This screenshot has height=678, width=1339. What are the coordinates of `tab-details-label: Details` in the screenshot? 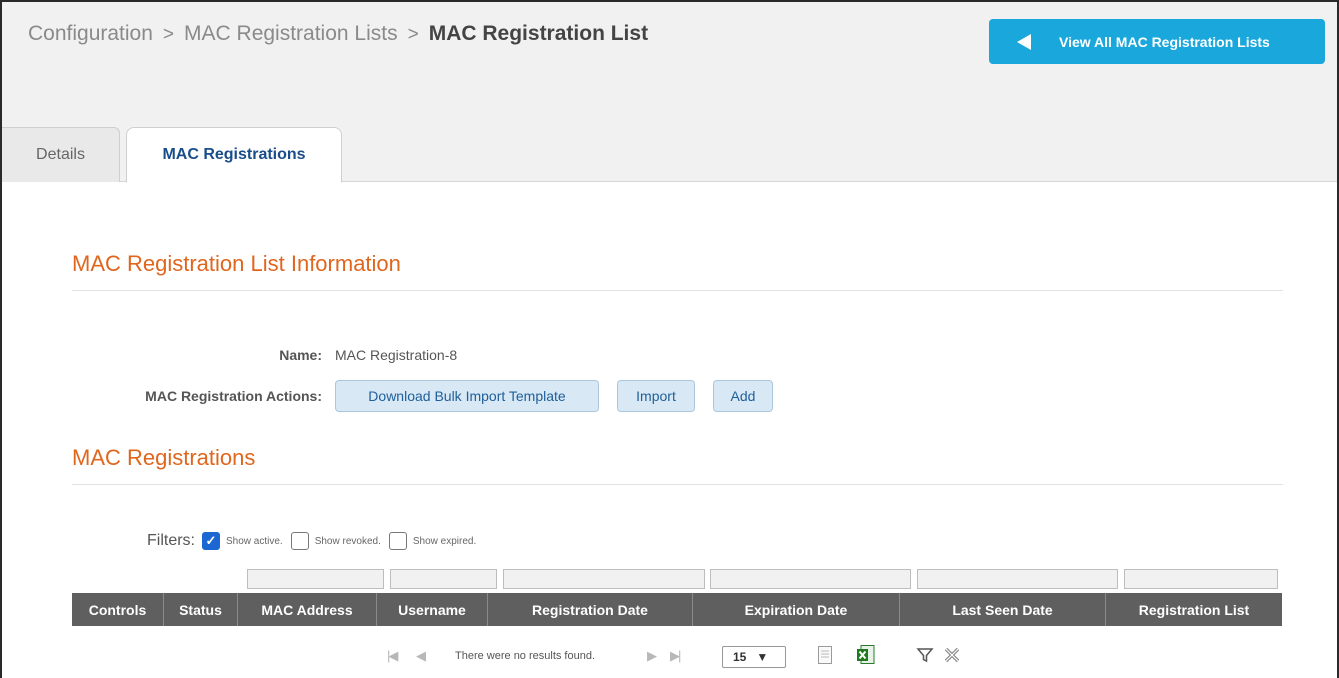 It's located at (60, 154).